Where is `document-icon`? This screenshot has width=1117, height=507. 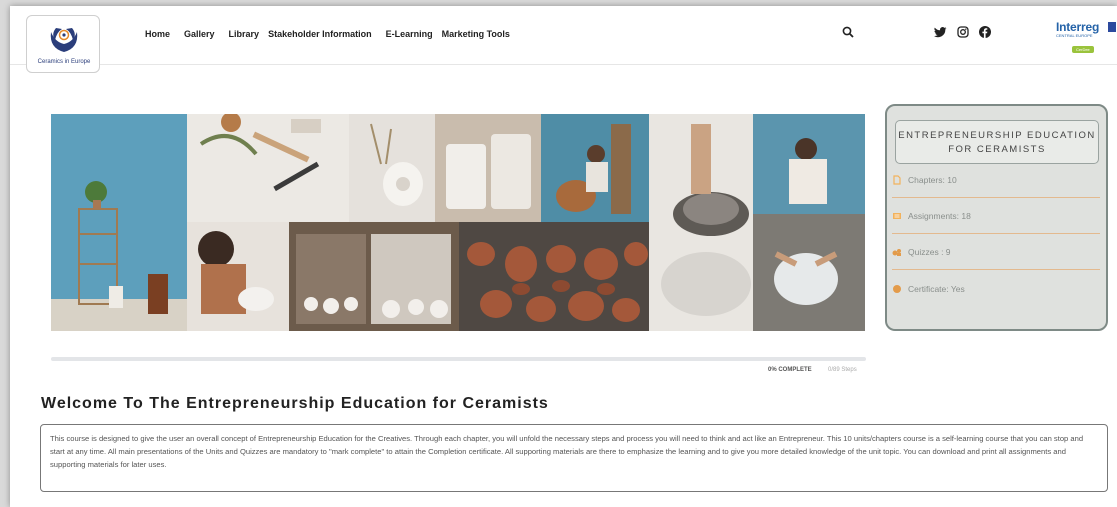 document-icon is located at coordinates (897, 180).